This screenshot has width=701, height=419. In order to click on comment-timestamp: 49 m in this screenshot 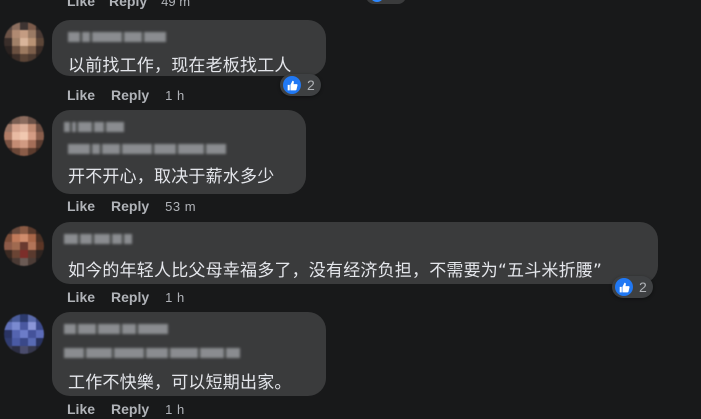, I will do `click(175, 4)`.